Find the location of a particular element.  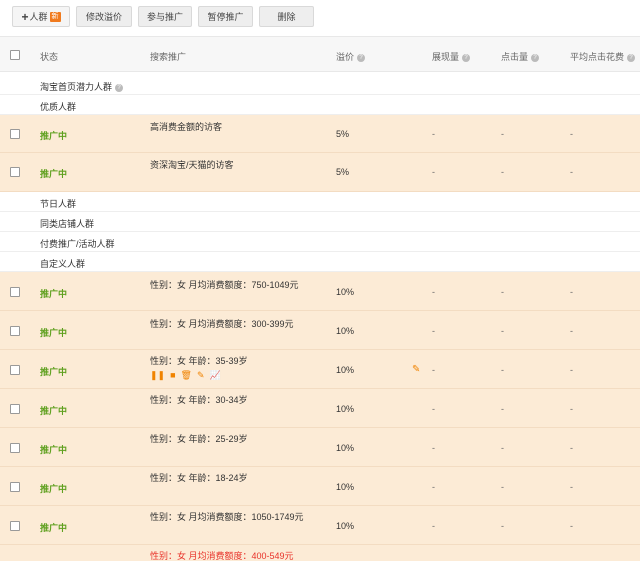

trash-icon: 🗑 is located at coordinates (186, 375).